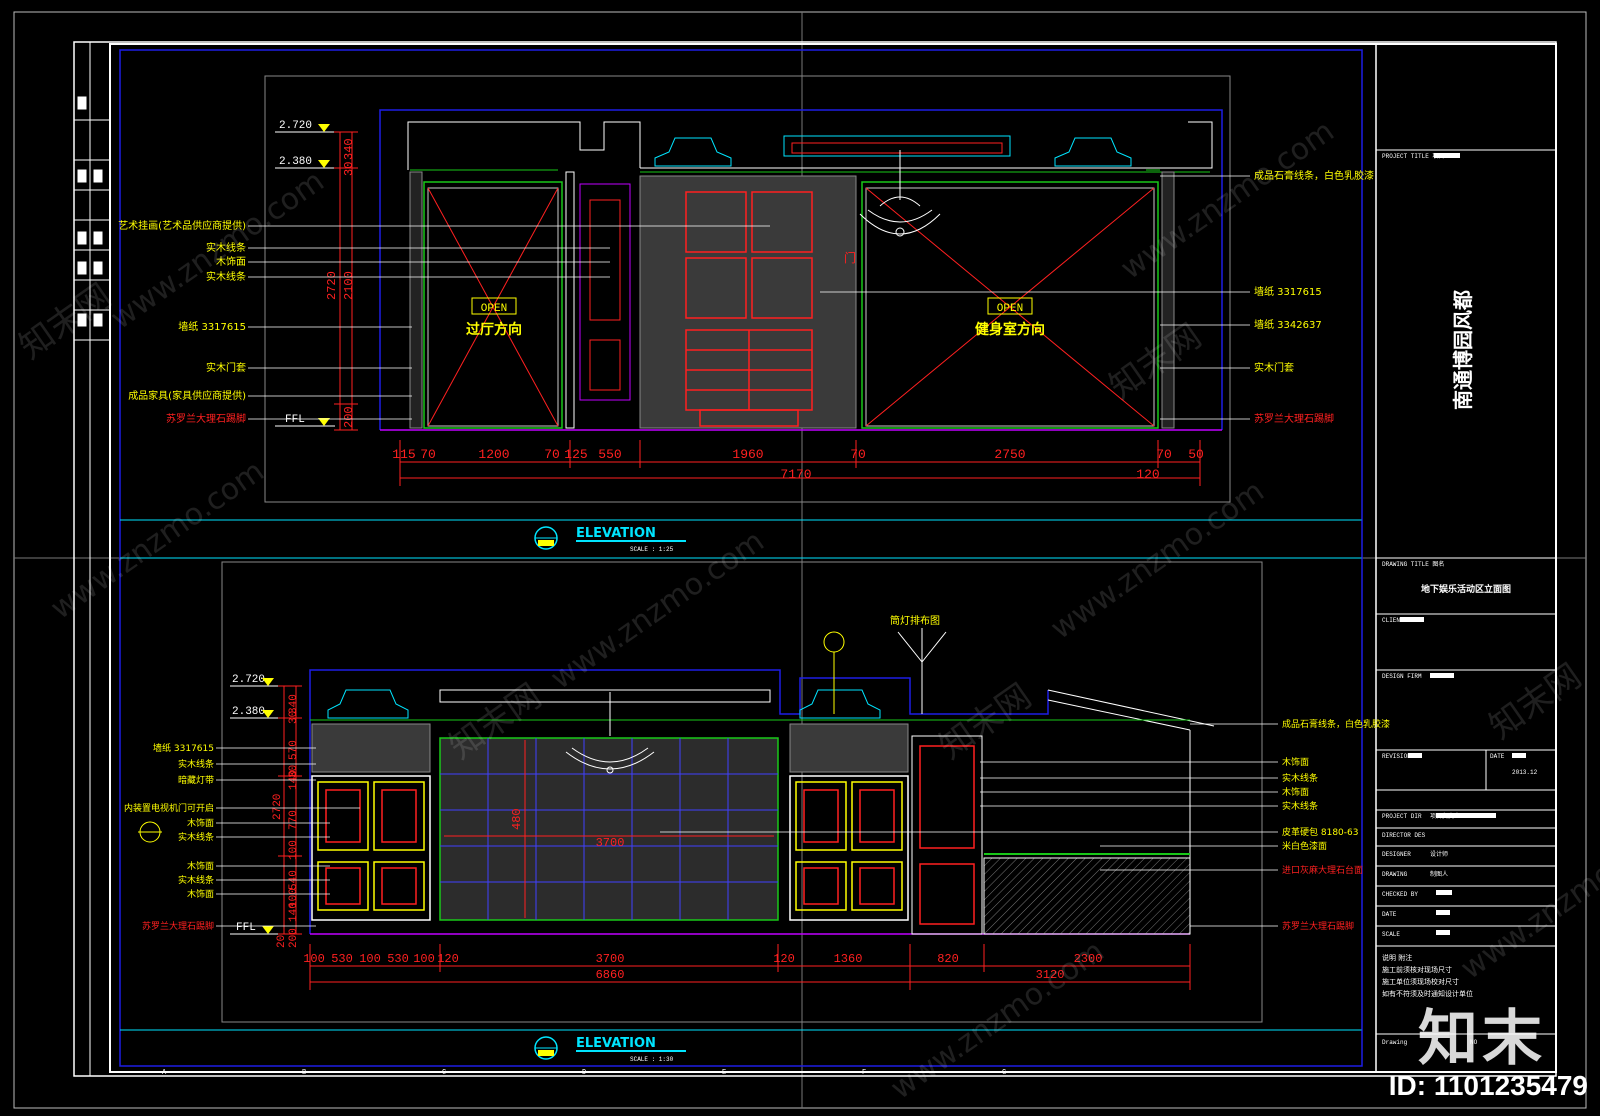 Image resolution: width=1600 pixels, height=1116 pixels. I want to click on upper-opening-tag-left: OPEN, so click(494, 309).